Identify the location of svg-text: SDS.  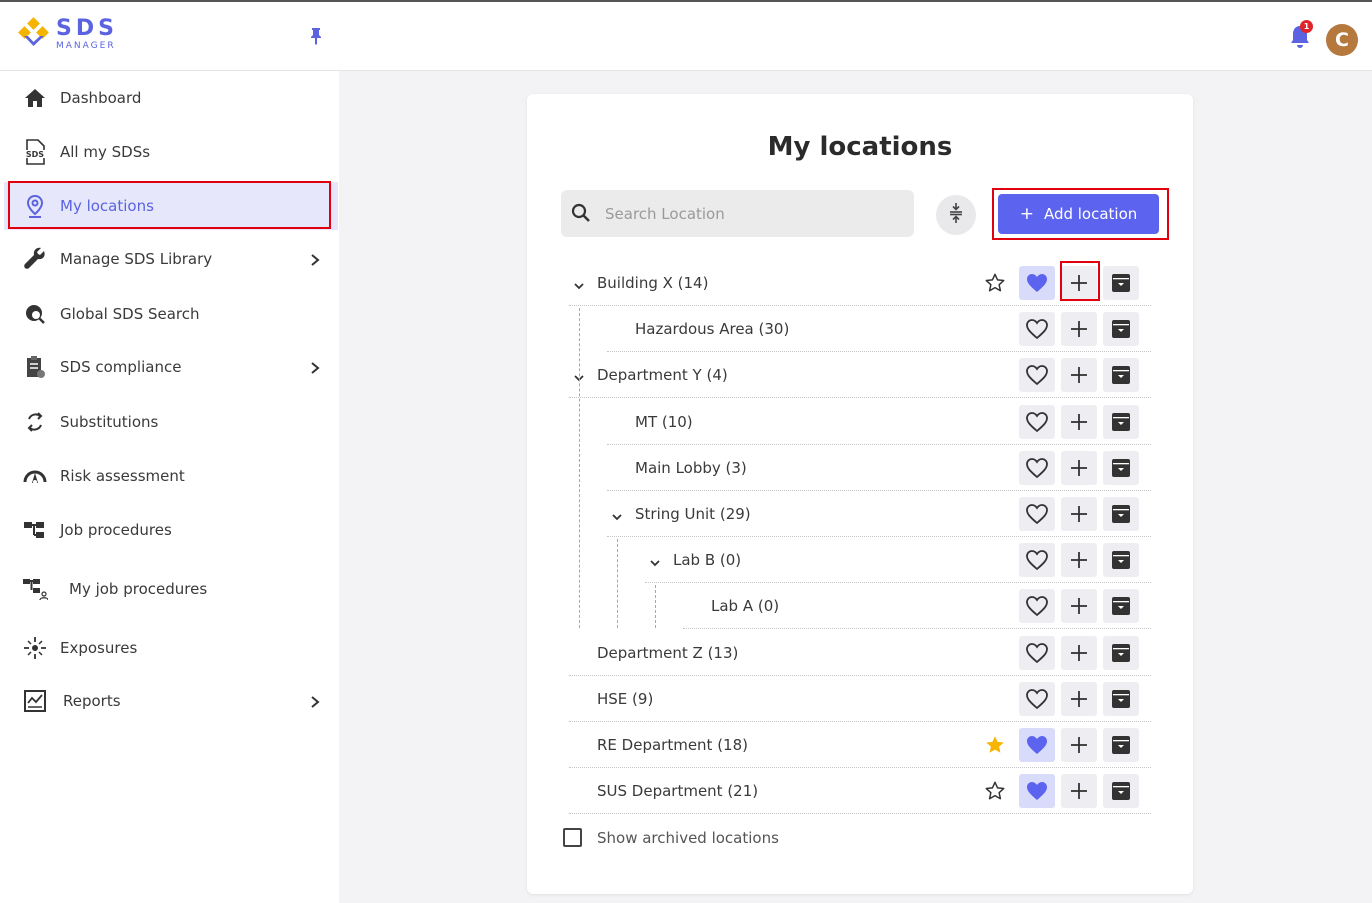
(35, 154).